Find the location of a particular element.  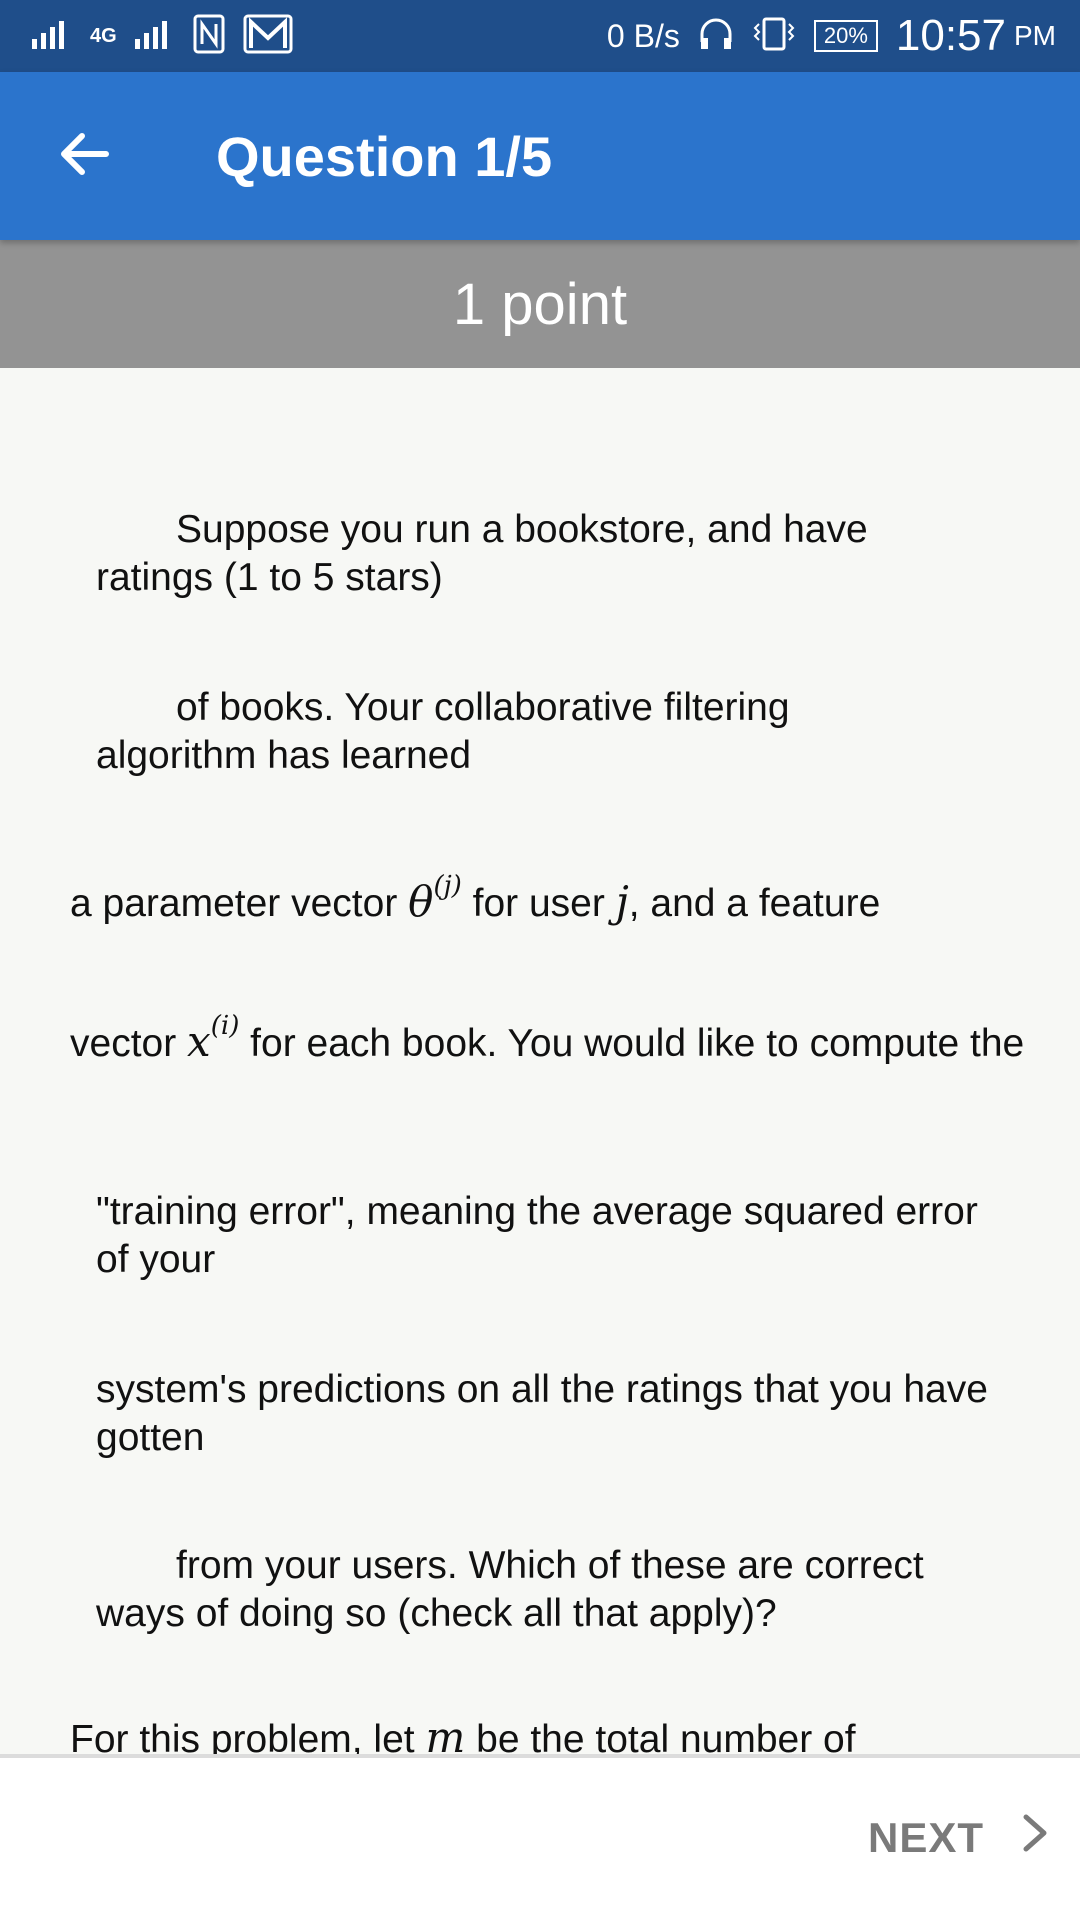

points-banner: 1 point is located at coordinates (540, 304).